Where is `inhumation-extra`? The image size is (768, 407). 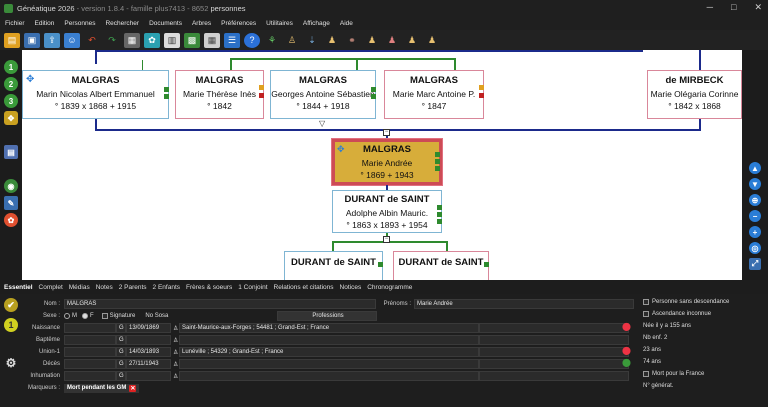 inhumation-extra is located at coordinates (554, 376).